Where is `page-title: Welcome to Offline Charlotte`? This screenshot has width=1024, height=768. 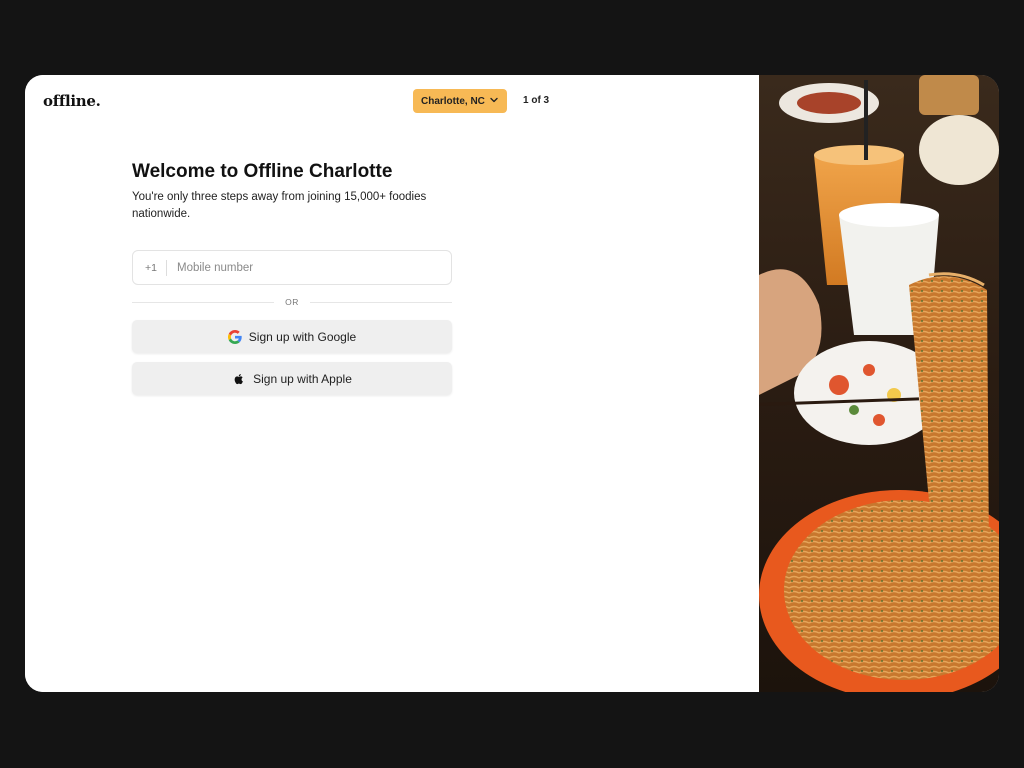 page-title: Welcome to Offline Charlotte is located at coordinates (262, 171).